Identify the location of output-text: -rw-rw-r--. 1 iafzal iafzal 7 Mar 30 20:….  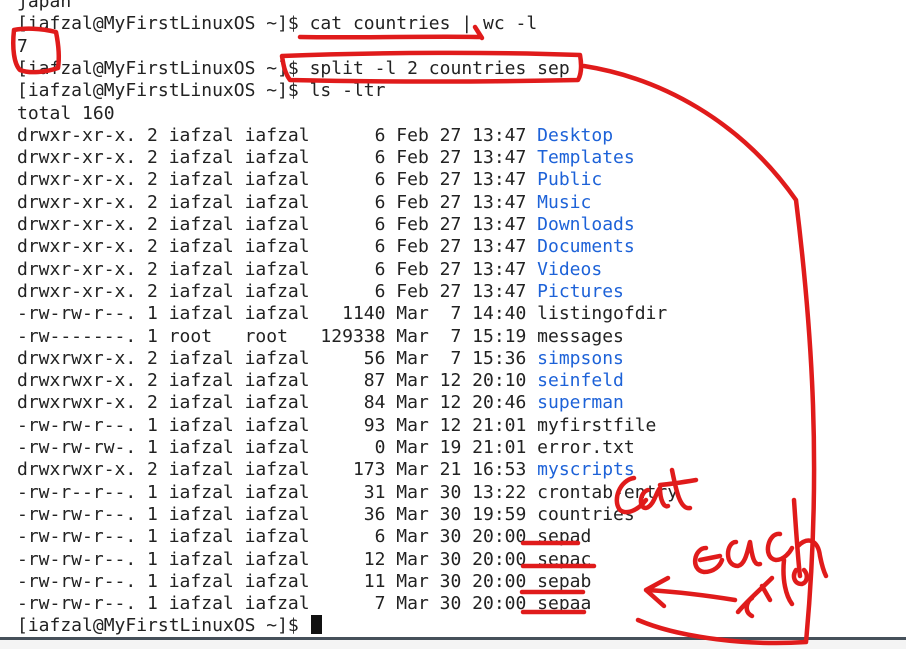
(304, 604).